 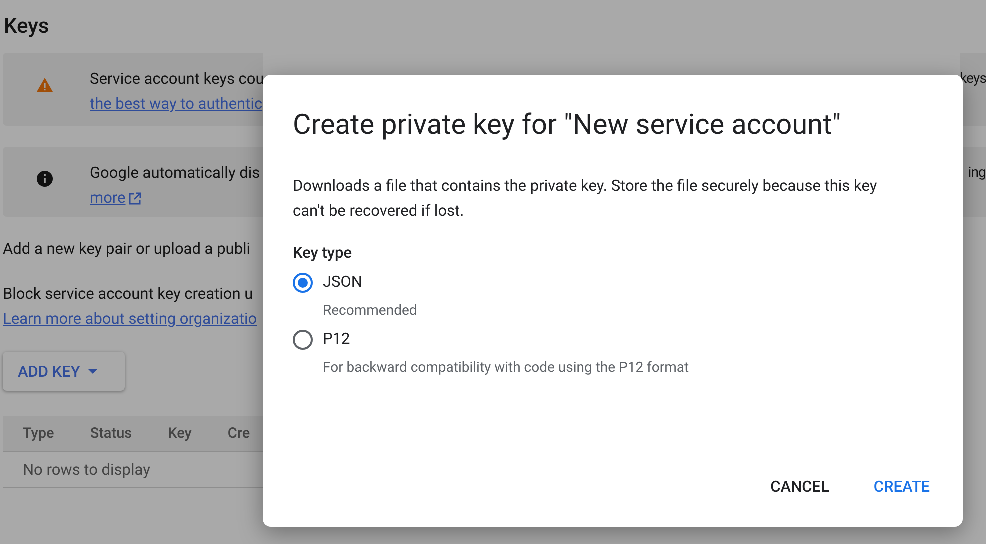 I want to click on create-button: CREATE, so click(x=902, y=487).